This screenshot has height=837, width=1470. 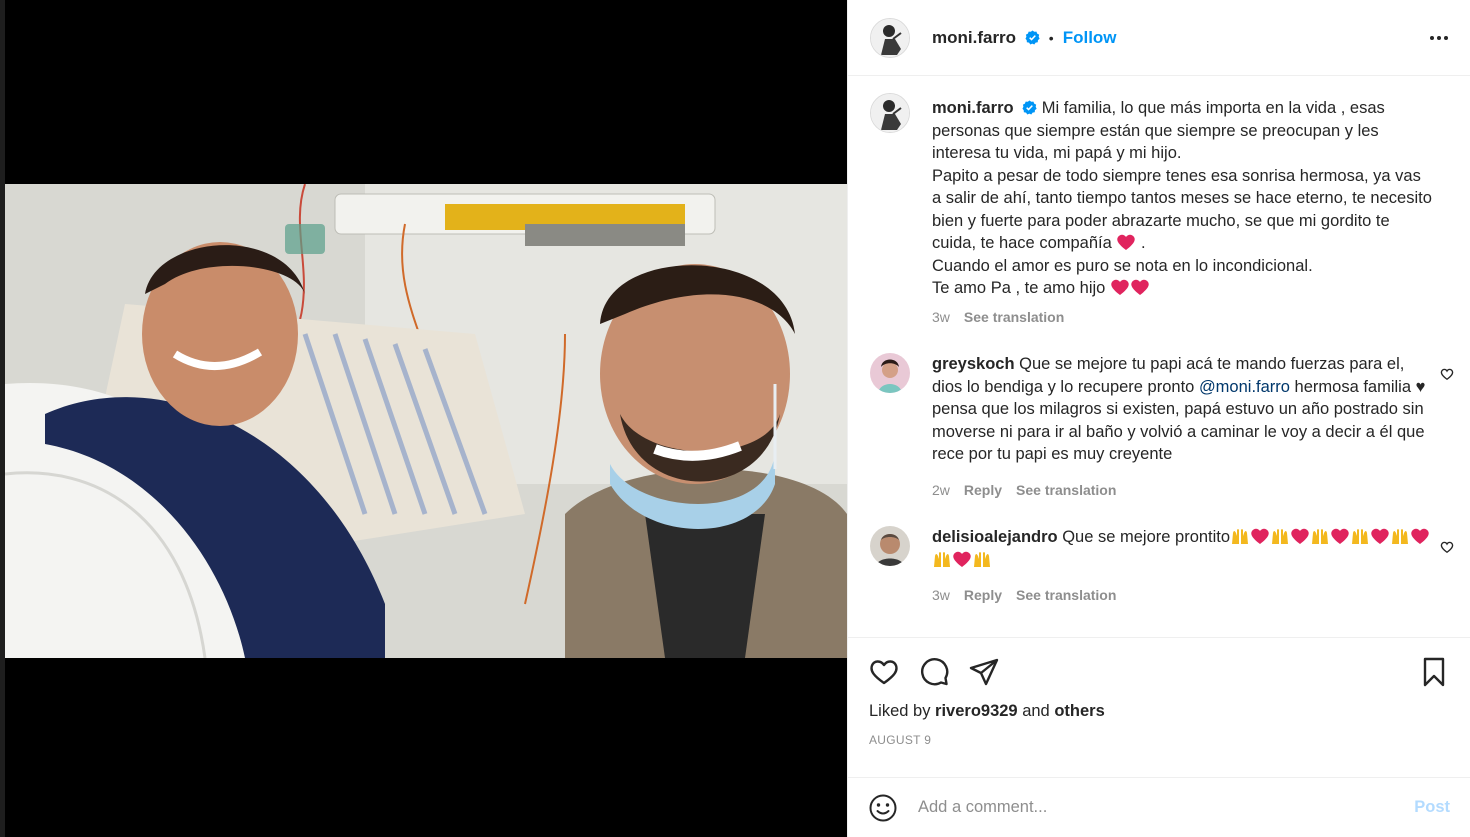 I want to click on caption-meta: 3w See translation, so click(x=1183, y=317).